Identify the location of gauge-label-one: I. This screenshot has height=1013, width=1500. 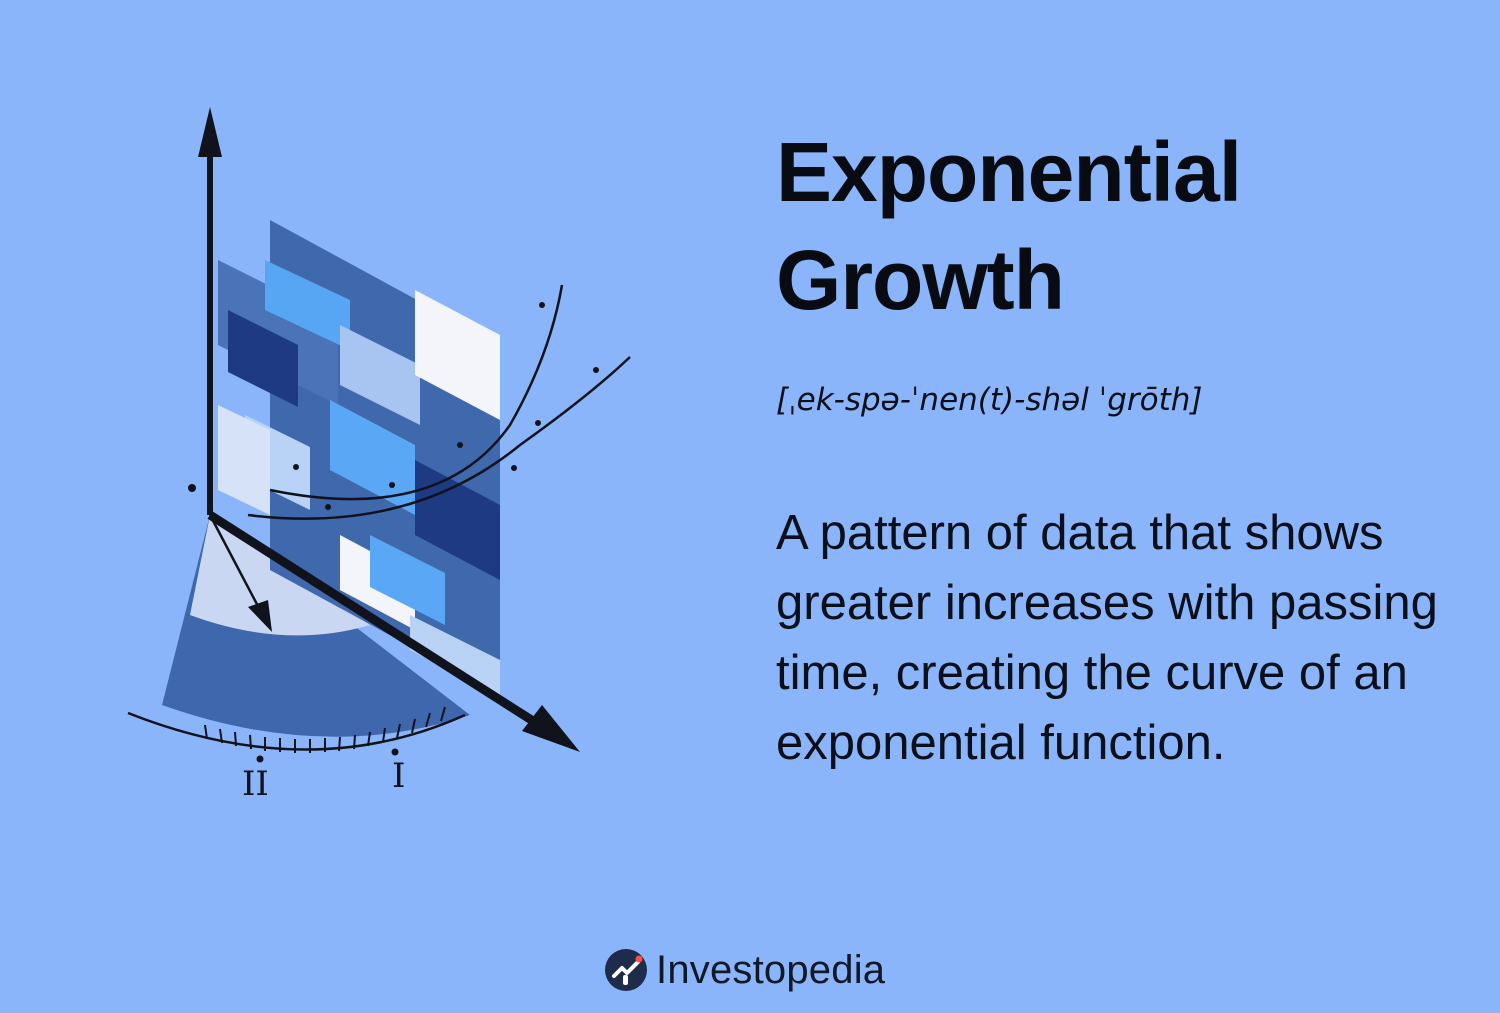
(398, 776).